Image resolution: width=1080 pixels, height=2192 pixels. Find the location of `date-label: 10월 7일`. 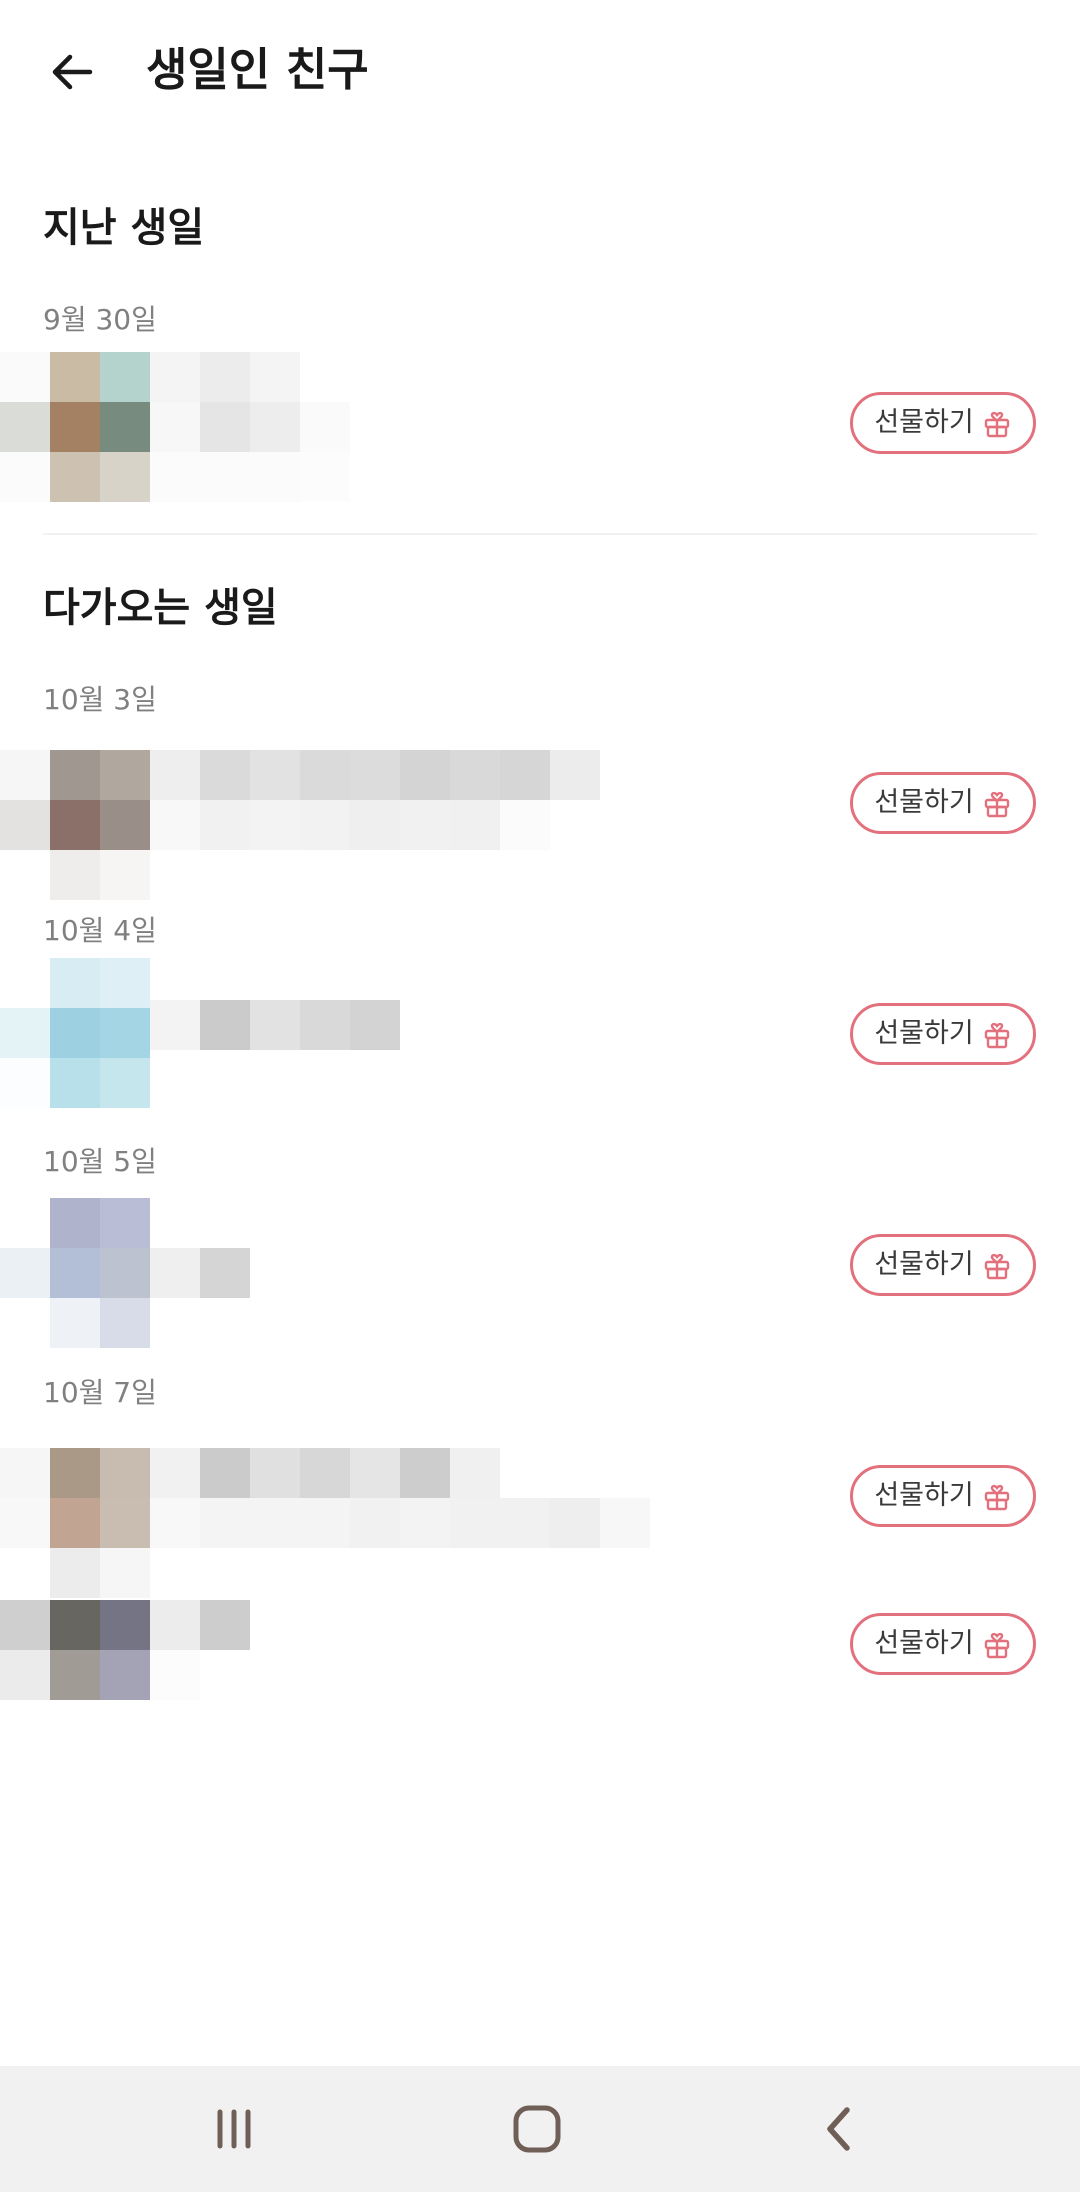

date-label: 10월 7일 is located at coordinates (100, 1392).